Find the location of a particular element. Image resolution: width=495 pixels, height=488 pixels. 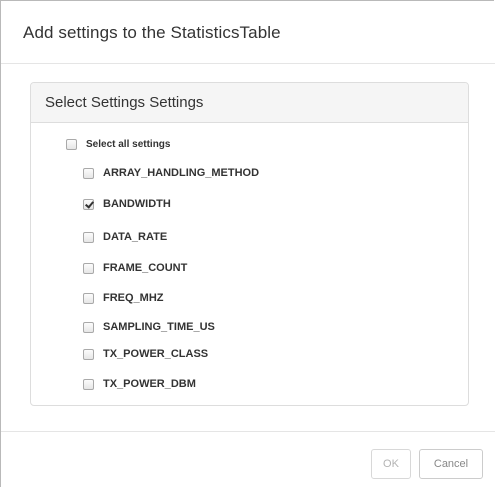

setting-label: TX_POWER_CLASS is located at coordinates (155, 354).